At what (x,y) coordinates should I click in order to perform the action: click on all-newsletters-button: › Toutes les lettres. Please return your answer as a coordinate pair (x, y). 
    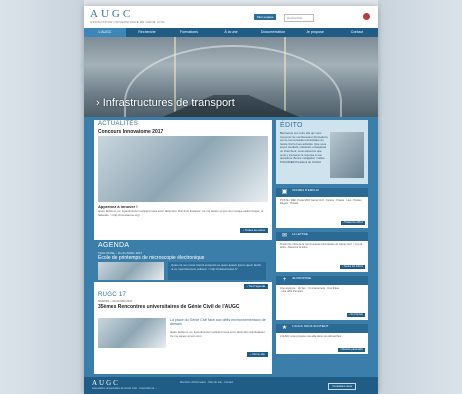
    Looking at the image, I should click on (352, 267).